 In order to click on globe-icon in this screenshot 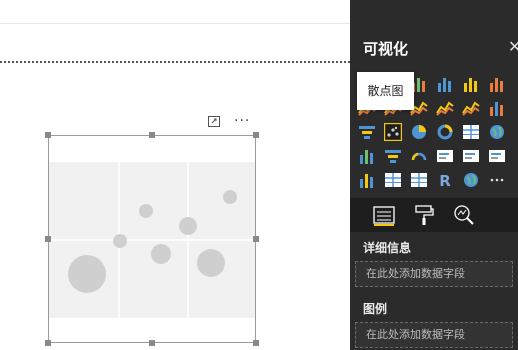, I will do `click(471, 180)`.